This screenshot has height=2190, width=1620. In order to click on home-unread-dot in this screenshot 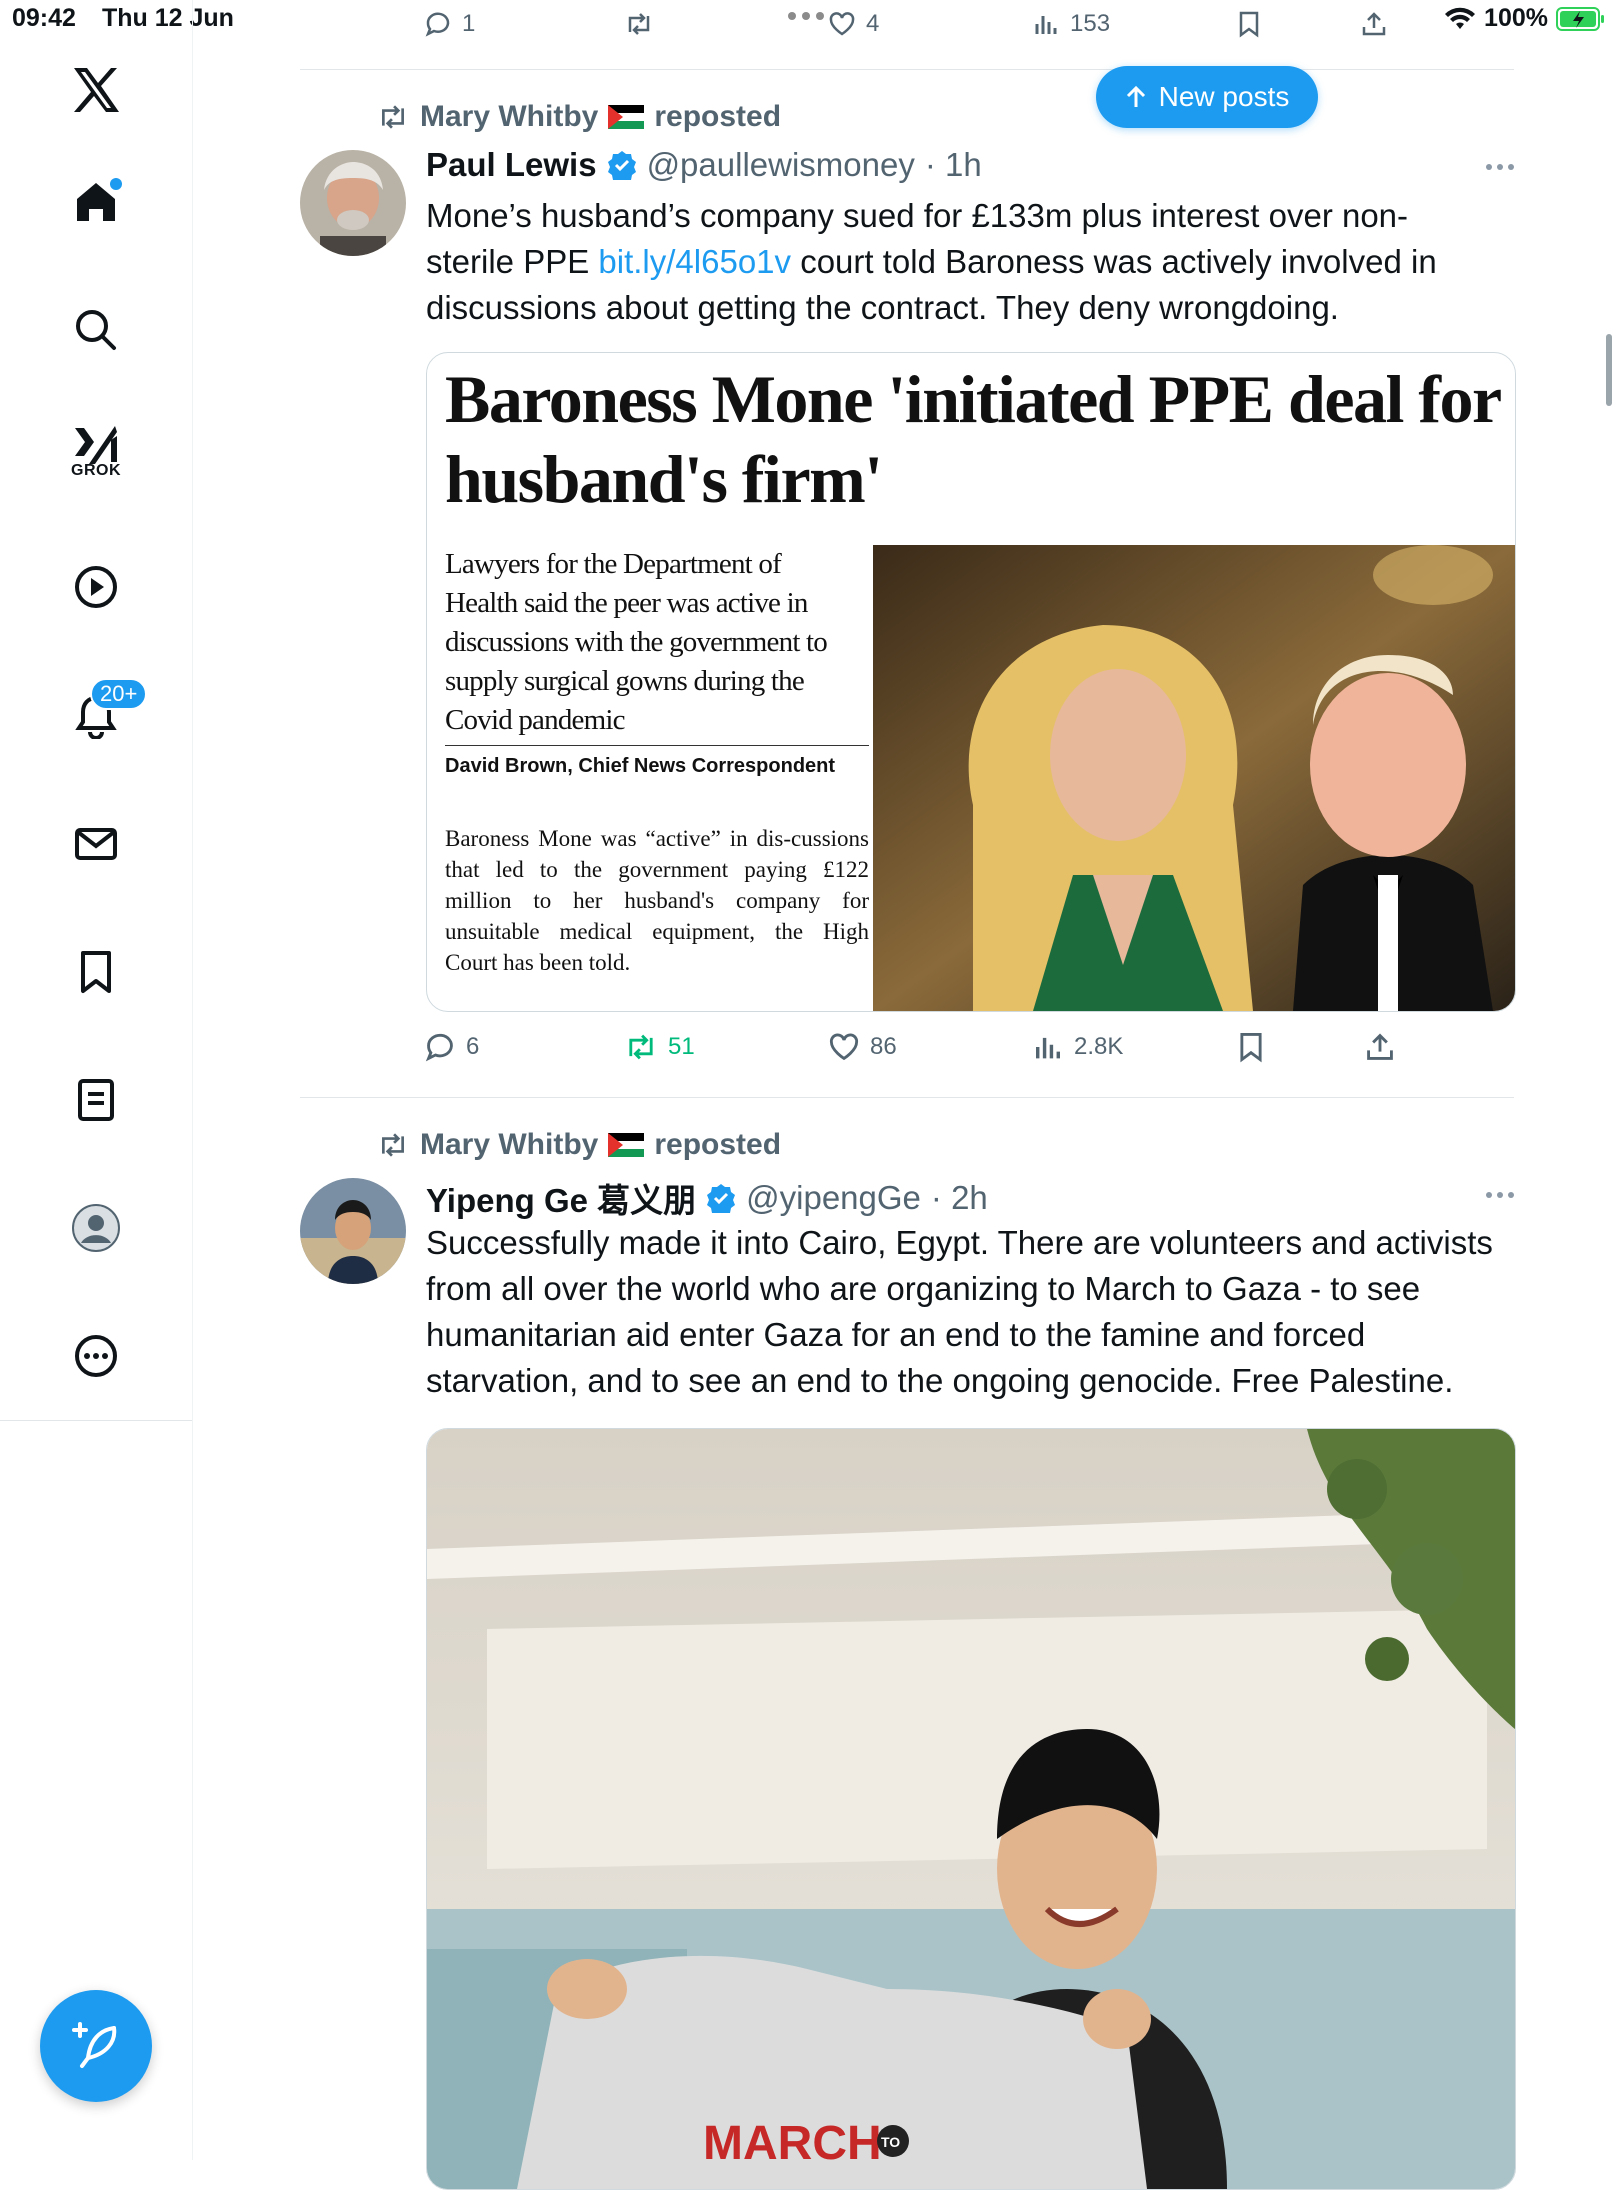, I will do `click(116, 184)`.